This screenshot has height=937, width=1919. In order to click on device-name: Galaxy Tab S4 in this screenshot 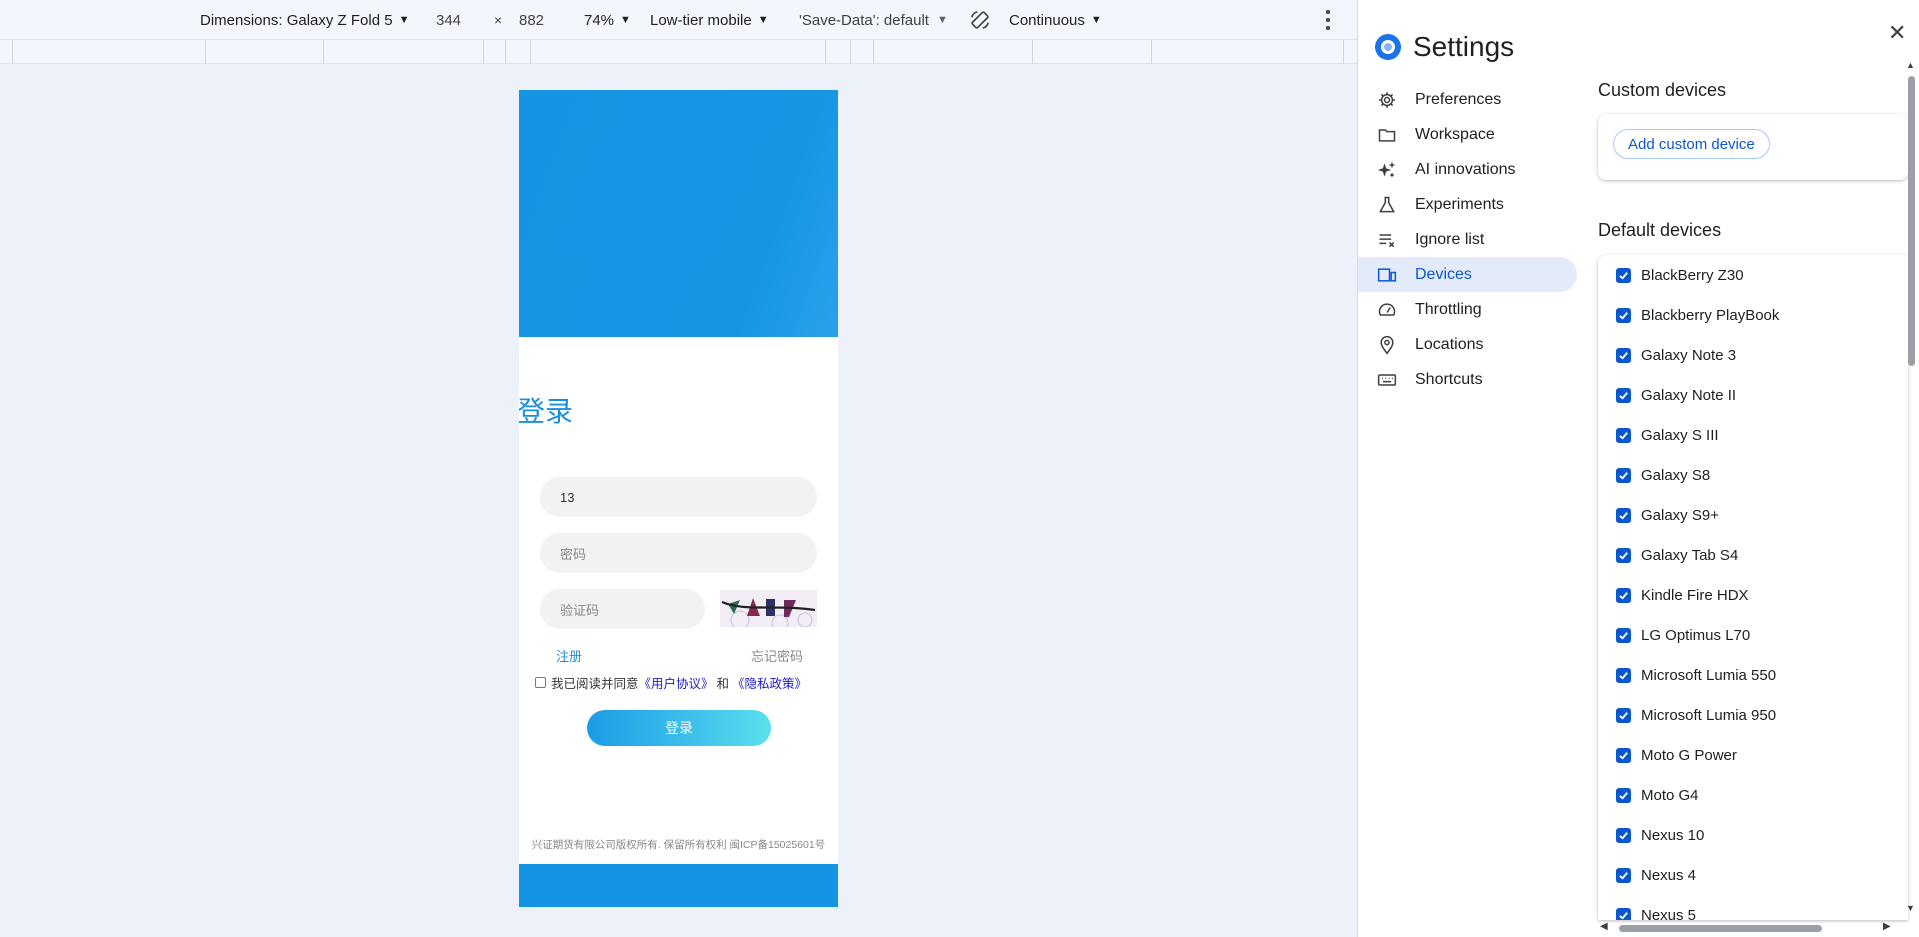, I will do `click(1690, 555)`.